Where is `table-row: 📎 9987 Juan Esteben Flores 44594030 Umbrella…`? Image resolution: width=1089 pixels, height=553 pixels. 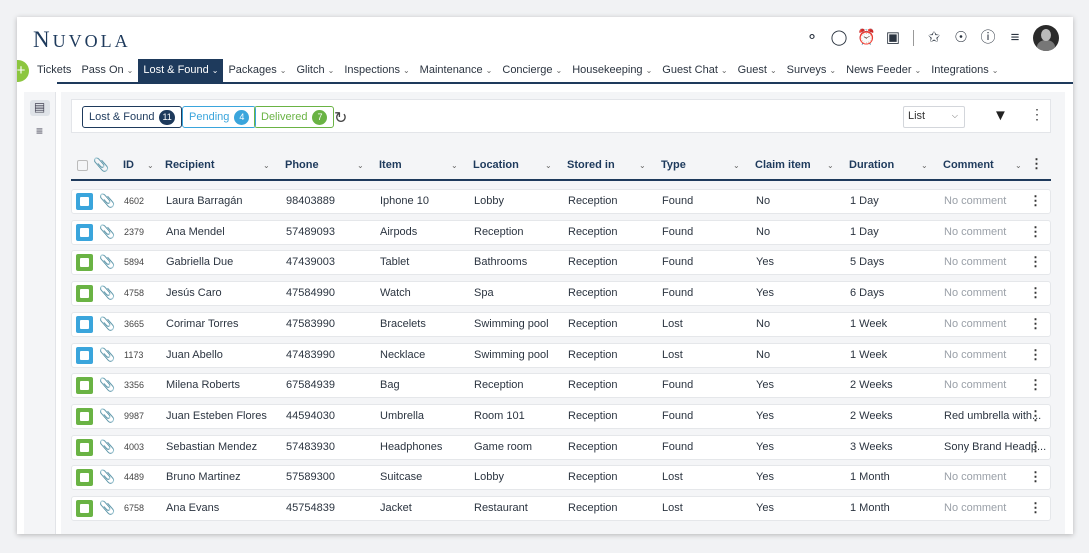 table-row: 📎 9987 Juan Esteben Flores 44594030 Umbrella… is located at coordinates (561, 416).